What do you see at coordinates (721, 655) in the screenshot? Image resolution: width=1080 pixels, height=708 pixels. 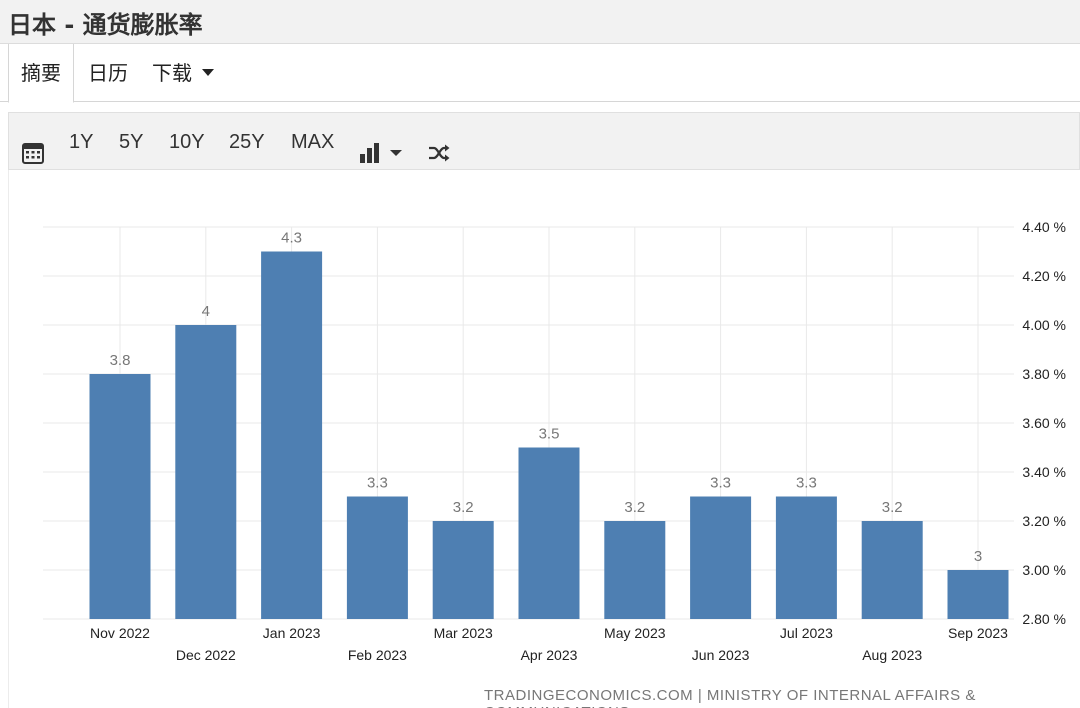 I see `x-tick-label: Jun 2023` at bounding box center [721, 655].